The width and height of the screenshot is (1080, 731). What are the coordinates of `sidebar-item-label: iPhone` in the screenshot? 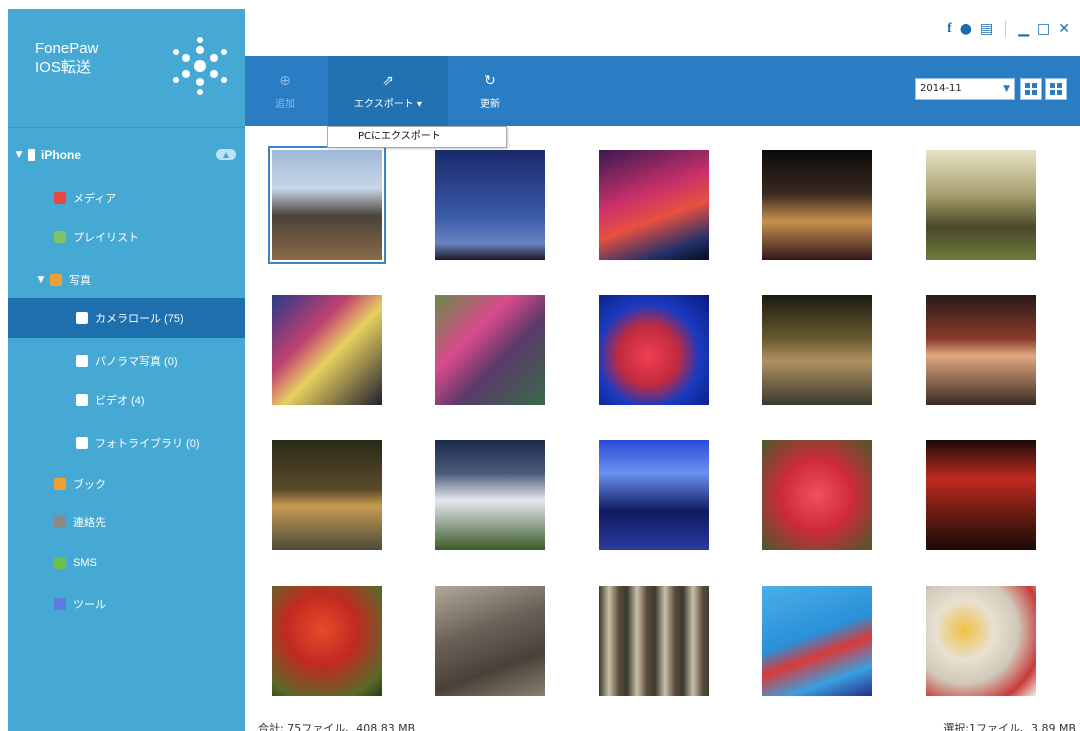 It's located at (61, 155).